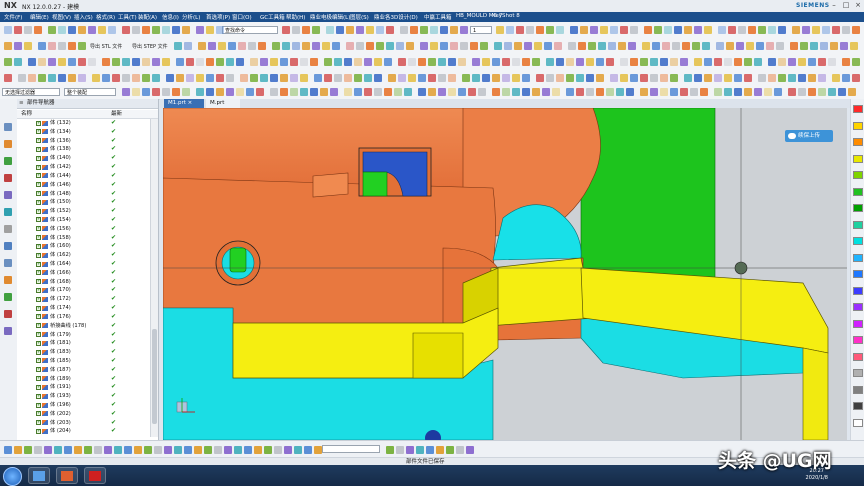 The height and width of the screenshot is (486, 864). Describe the element at coordinates (39, 475) in the screenshot. I see `taskbar-app-1-icon` at that location.